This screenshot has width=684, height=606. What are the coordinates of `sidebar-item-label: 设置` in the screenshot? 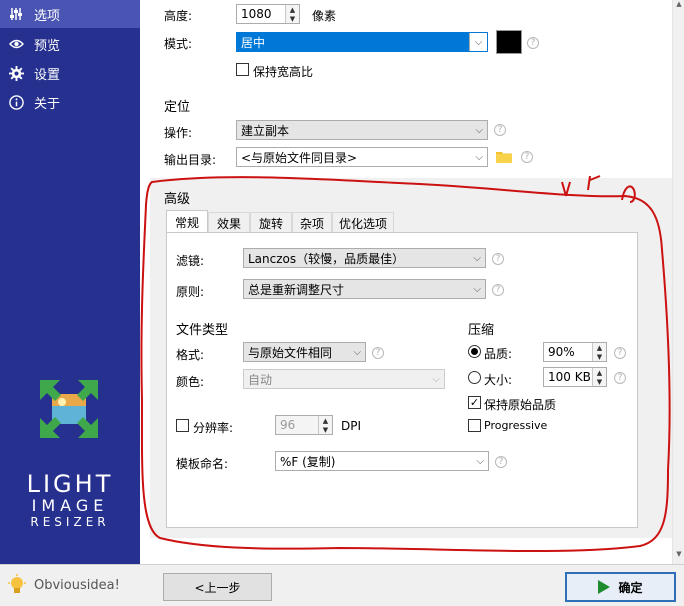 It's located at (47, 75).